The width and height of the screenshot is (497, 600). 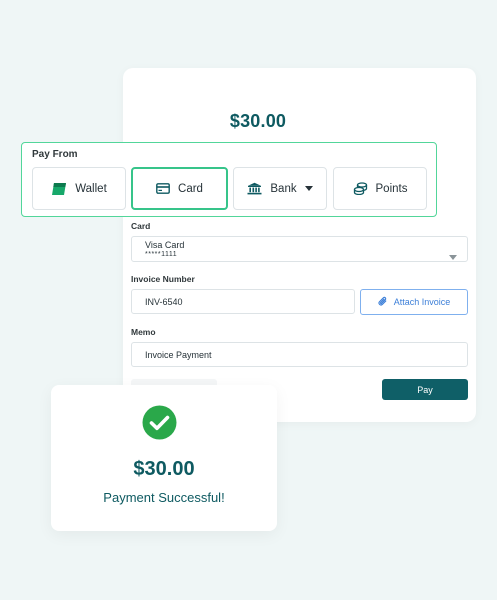 I want to click on card-select: Visa Card *****1111, so click(x=299, y=249).